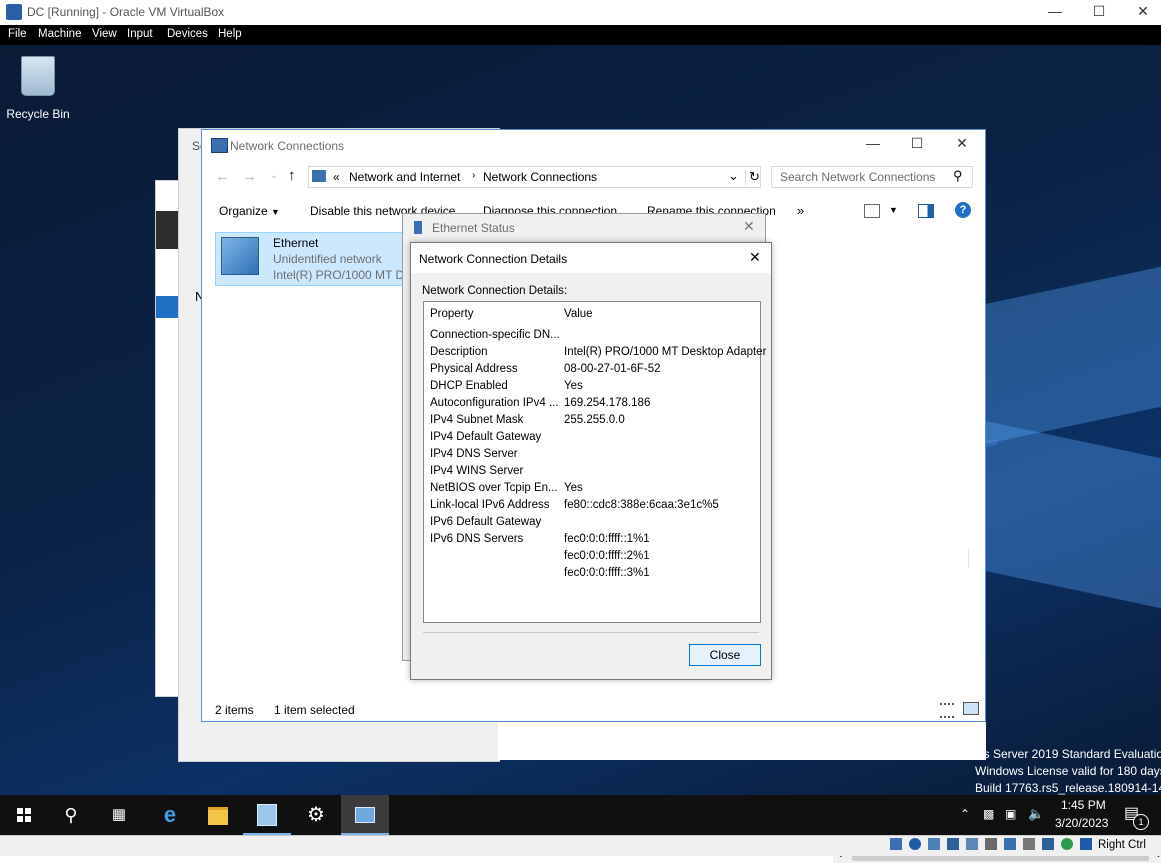  What do you see at coordinates (476, 539) in the screenshot?
I see `detail-property: IPv6 DNS Servers` at bounding box center [476, 539].